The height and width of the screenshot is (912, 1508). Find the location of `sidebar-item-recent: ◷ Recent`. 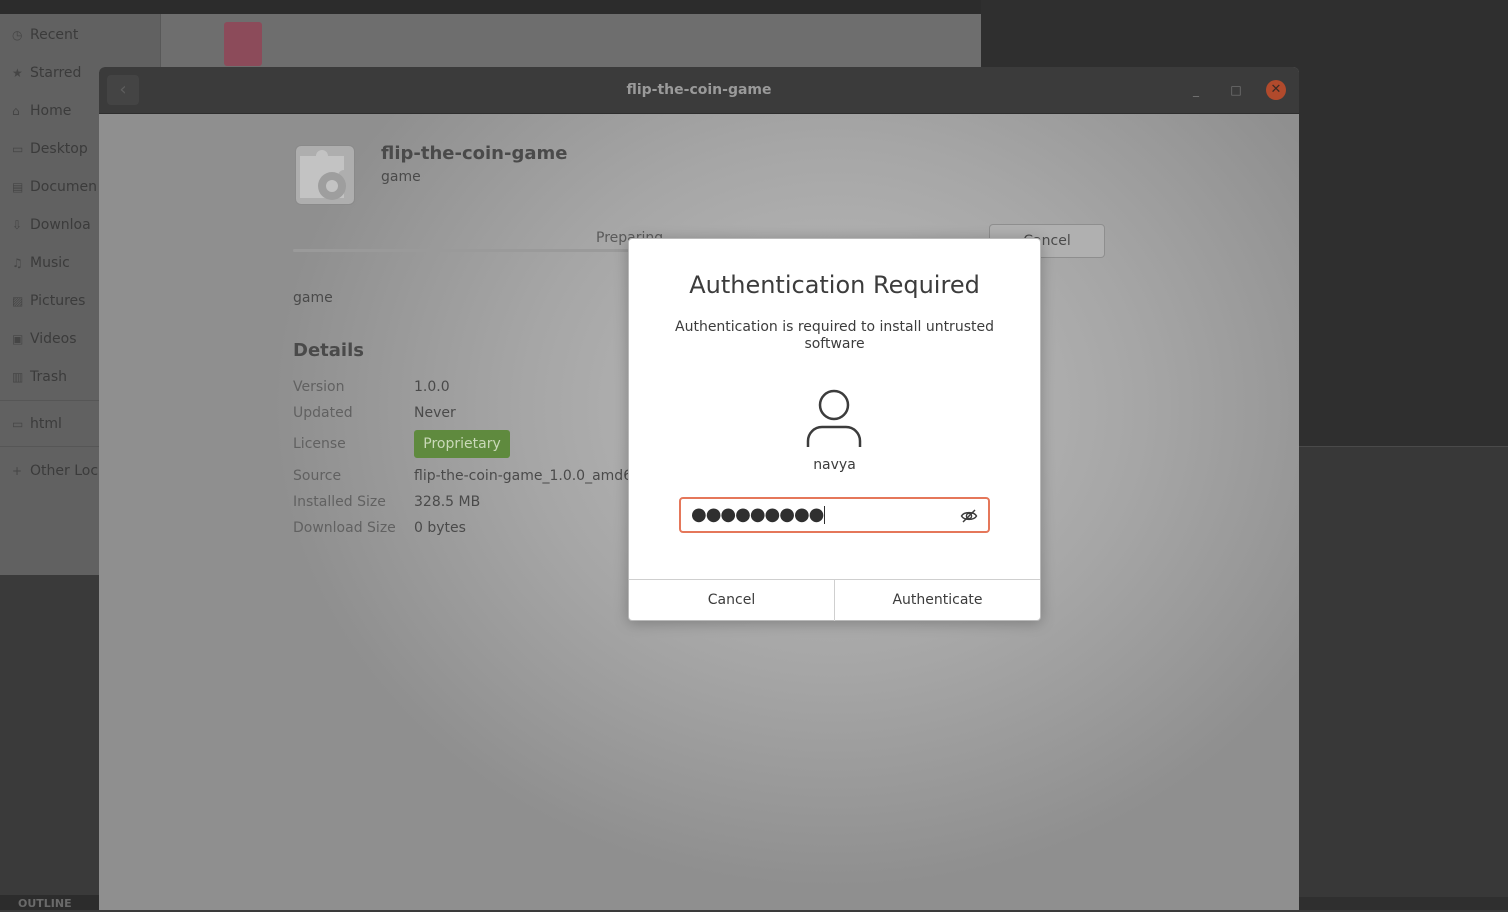

sidebar-item-recent: ◷ Recent is located at coordinates (45, 35).